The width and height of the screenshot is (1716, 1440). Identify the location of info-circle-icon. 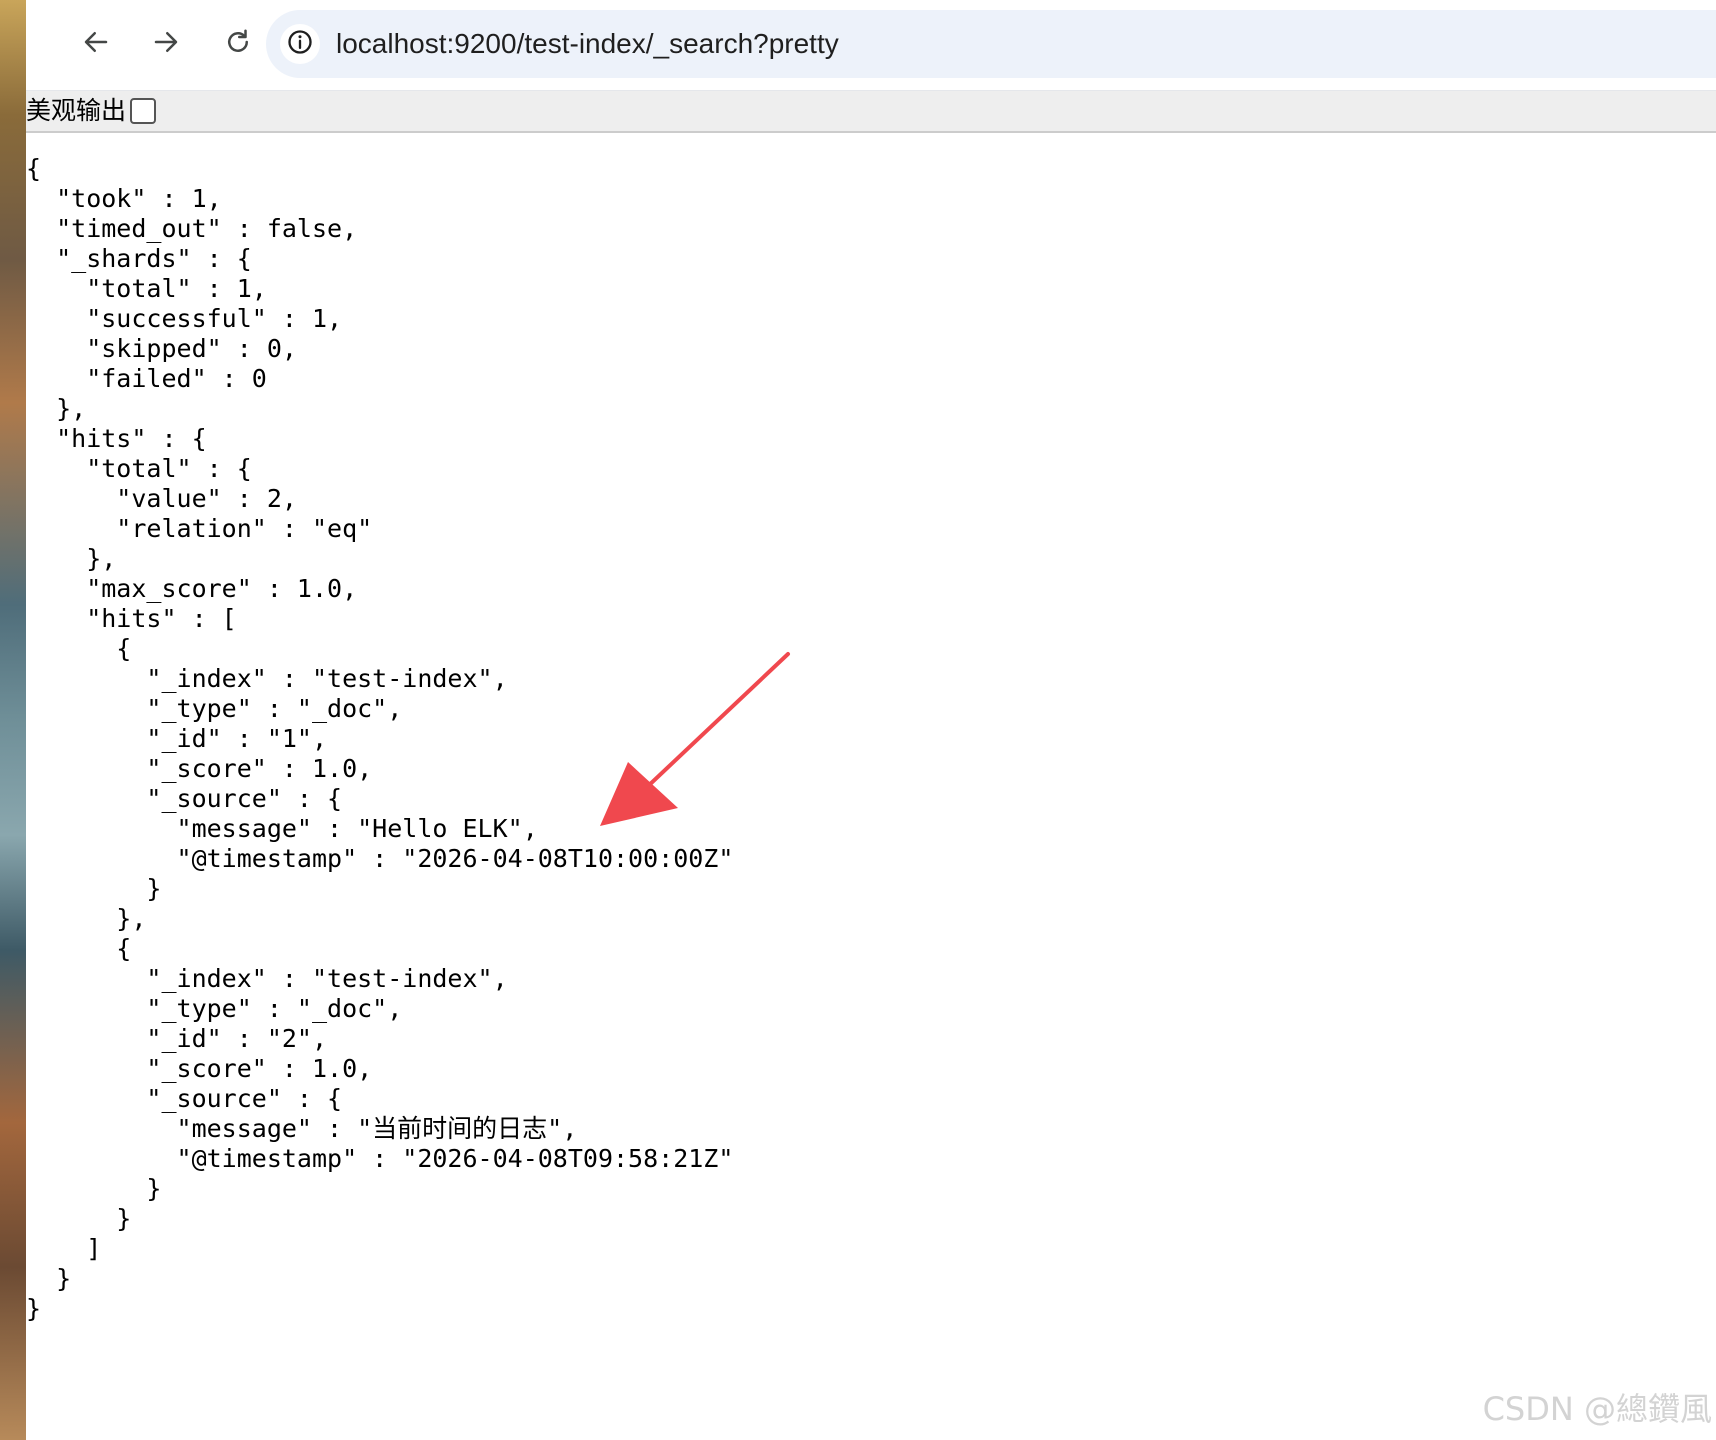
(300, 44).